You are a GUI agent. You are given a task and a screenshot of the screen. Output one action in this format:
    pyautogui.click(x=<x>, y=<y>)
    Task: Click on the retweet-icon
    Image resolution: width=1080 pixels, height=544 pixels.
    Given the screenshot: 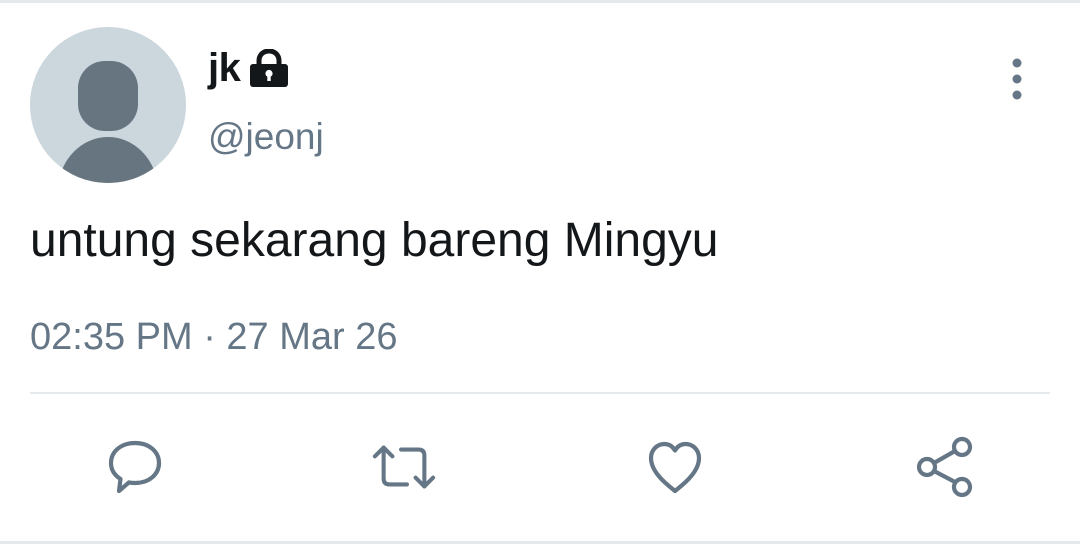 What is the action you would take?
    pyautogui.click(x=404, y=467)
    